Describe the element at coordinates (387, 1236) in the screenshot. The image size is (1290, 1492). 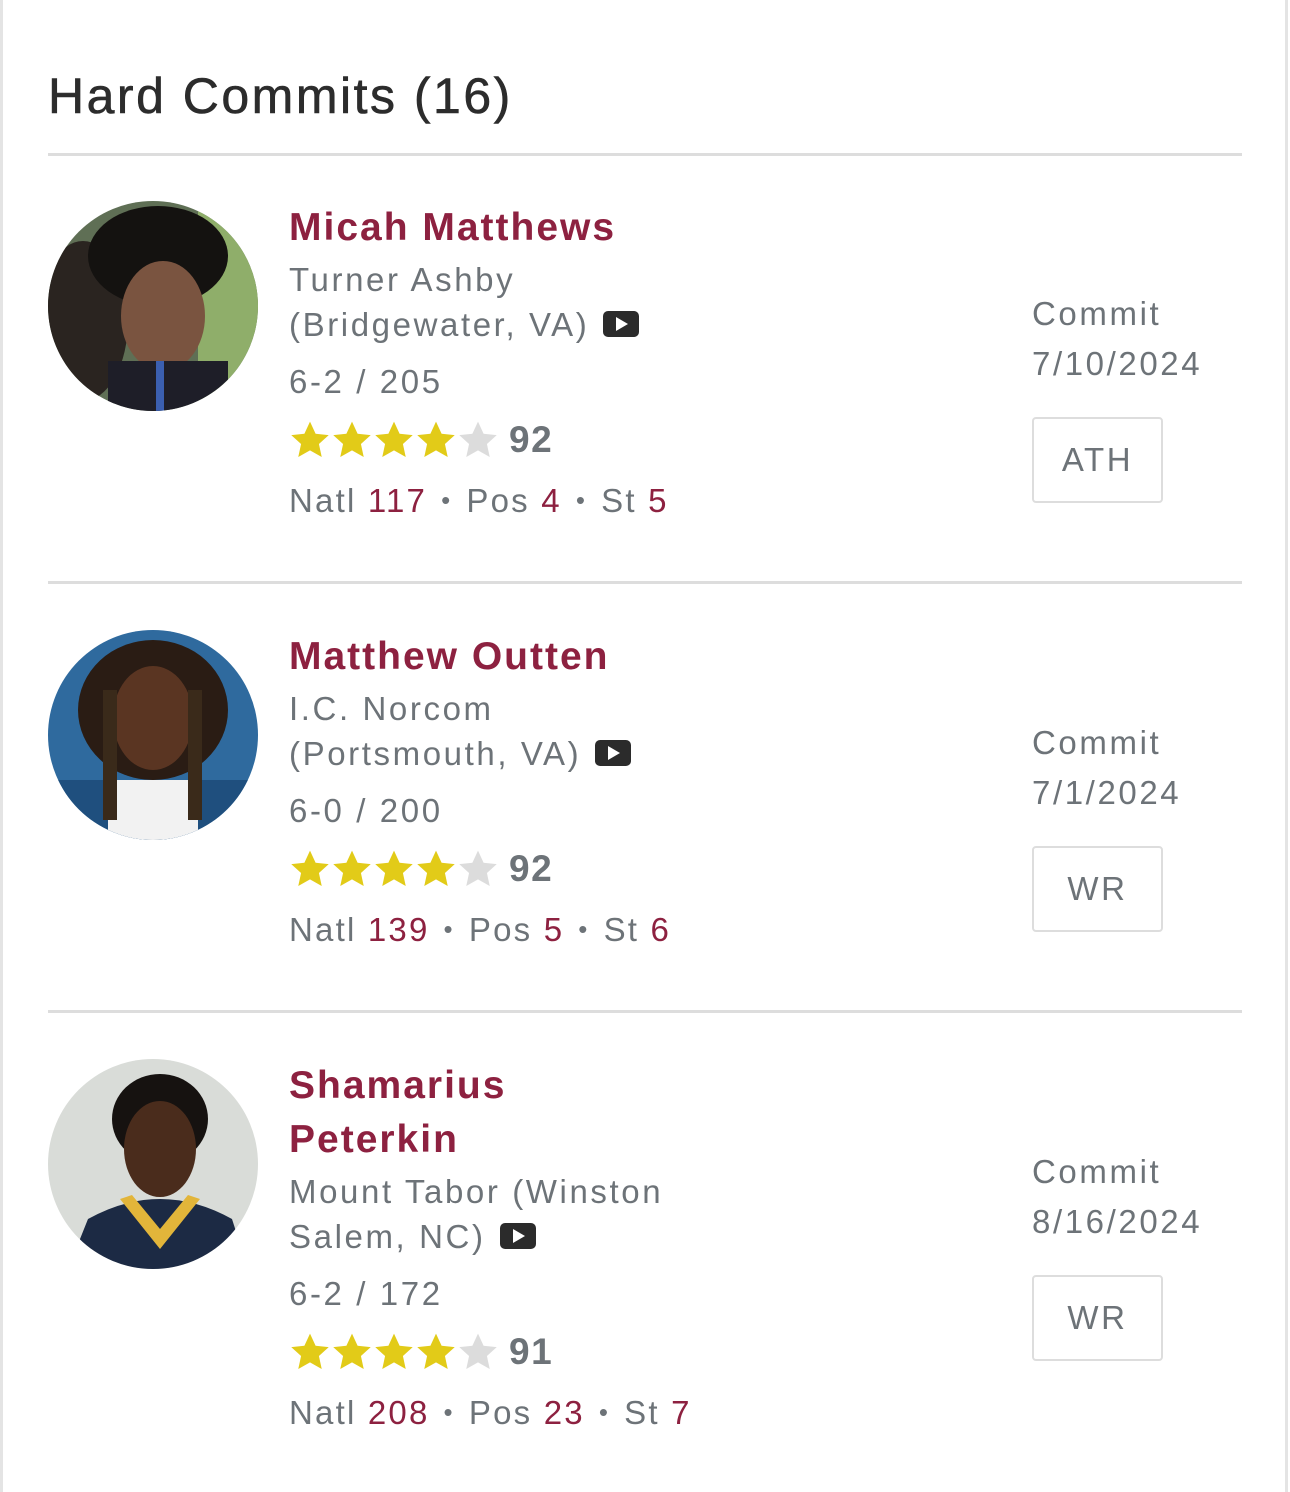
I see `school-line: Salem, NC)` at that location.